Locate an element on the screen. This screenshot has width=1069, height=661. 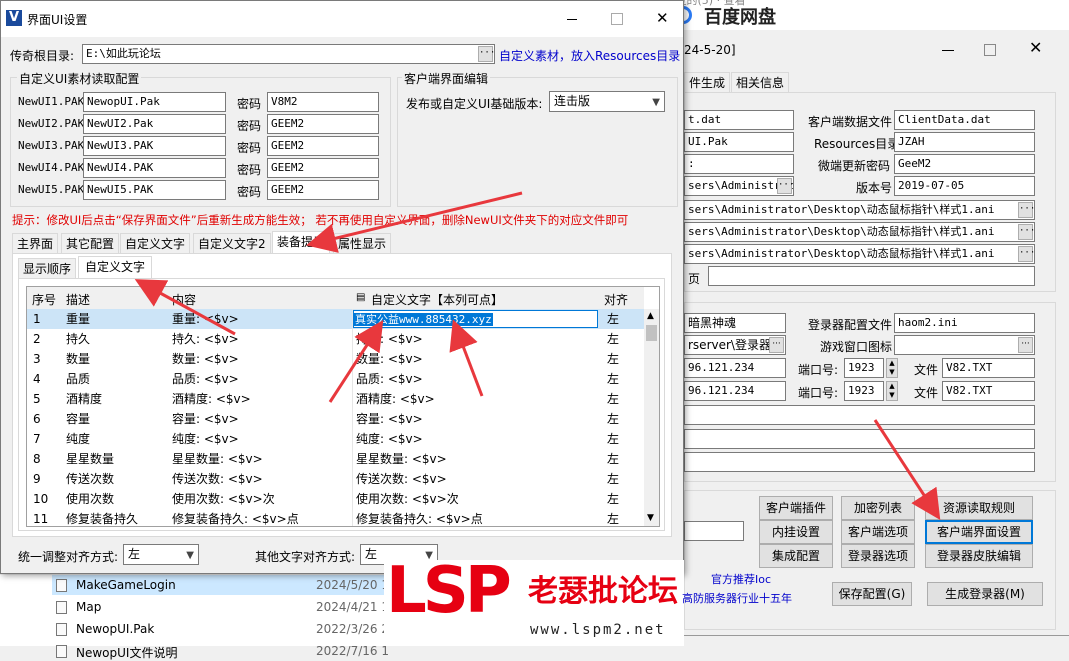
list-item: MakeGameLogin 2024/5/20 1 is located at coordinates (222, 586).